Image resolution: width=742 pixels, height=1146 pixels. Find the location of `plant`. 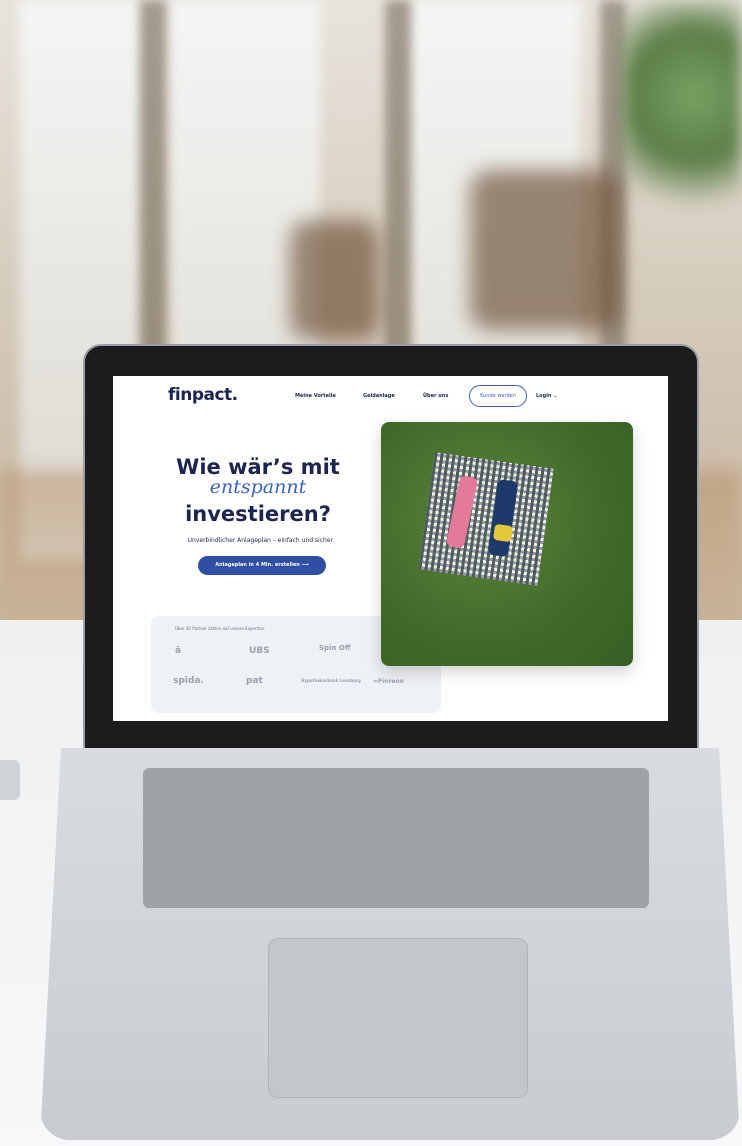

plant is located at coordinates (682, 120).